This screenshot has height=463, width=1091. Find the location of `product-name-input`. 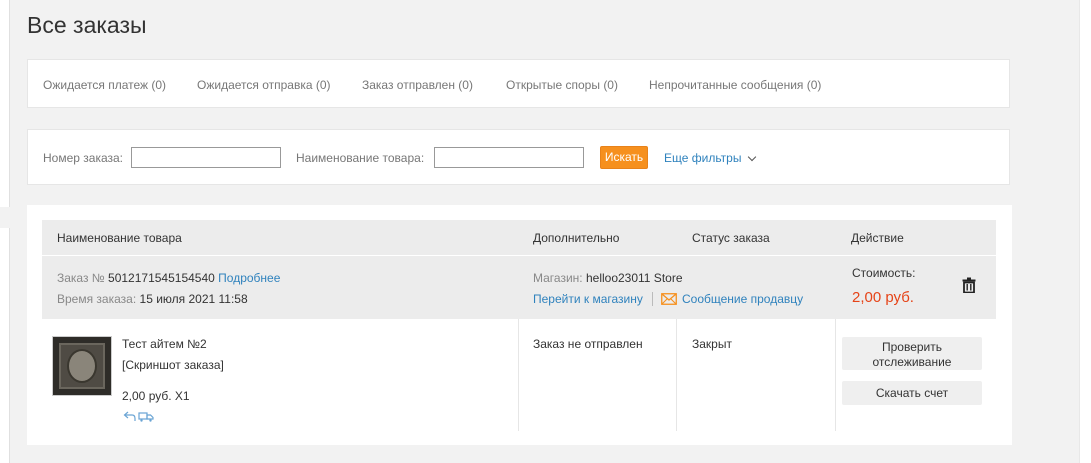

product-name-input is located at coordinates (509, 157).